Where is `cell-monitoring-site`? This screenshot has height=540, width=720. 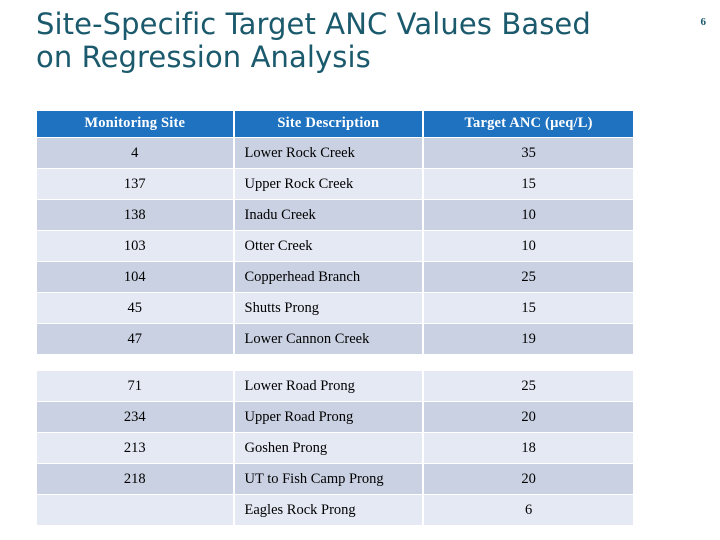 cell-monitoring-site is located at coordinates (135, 510).